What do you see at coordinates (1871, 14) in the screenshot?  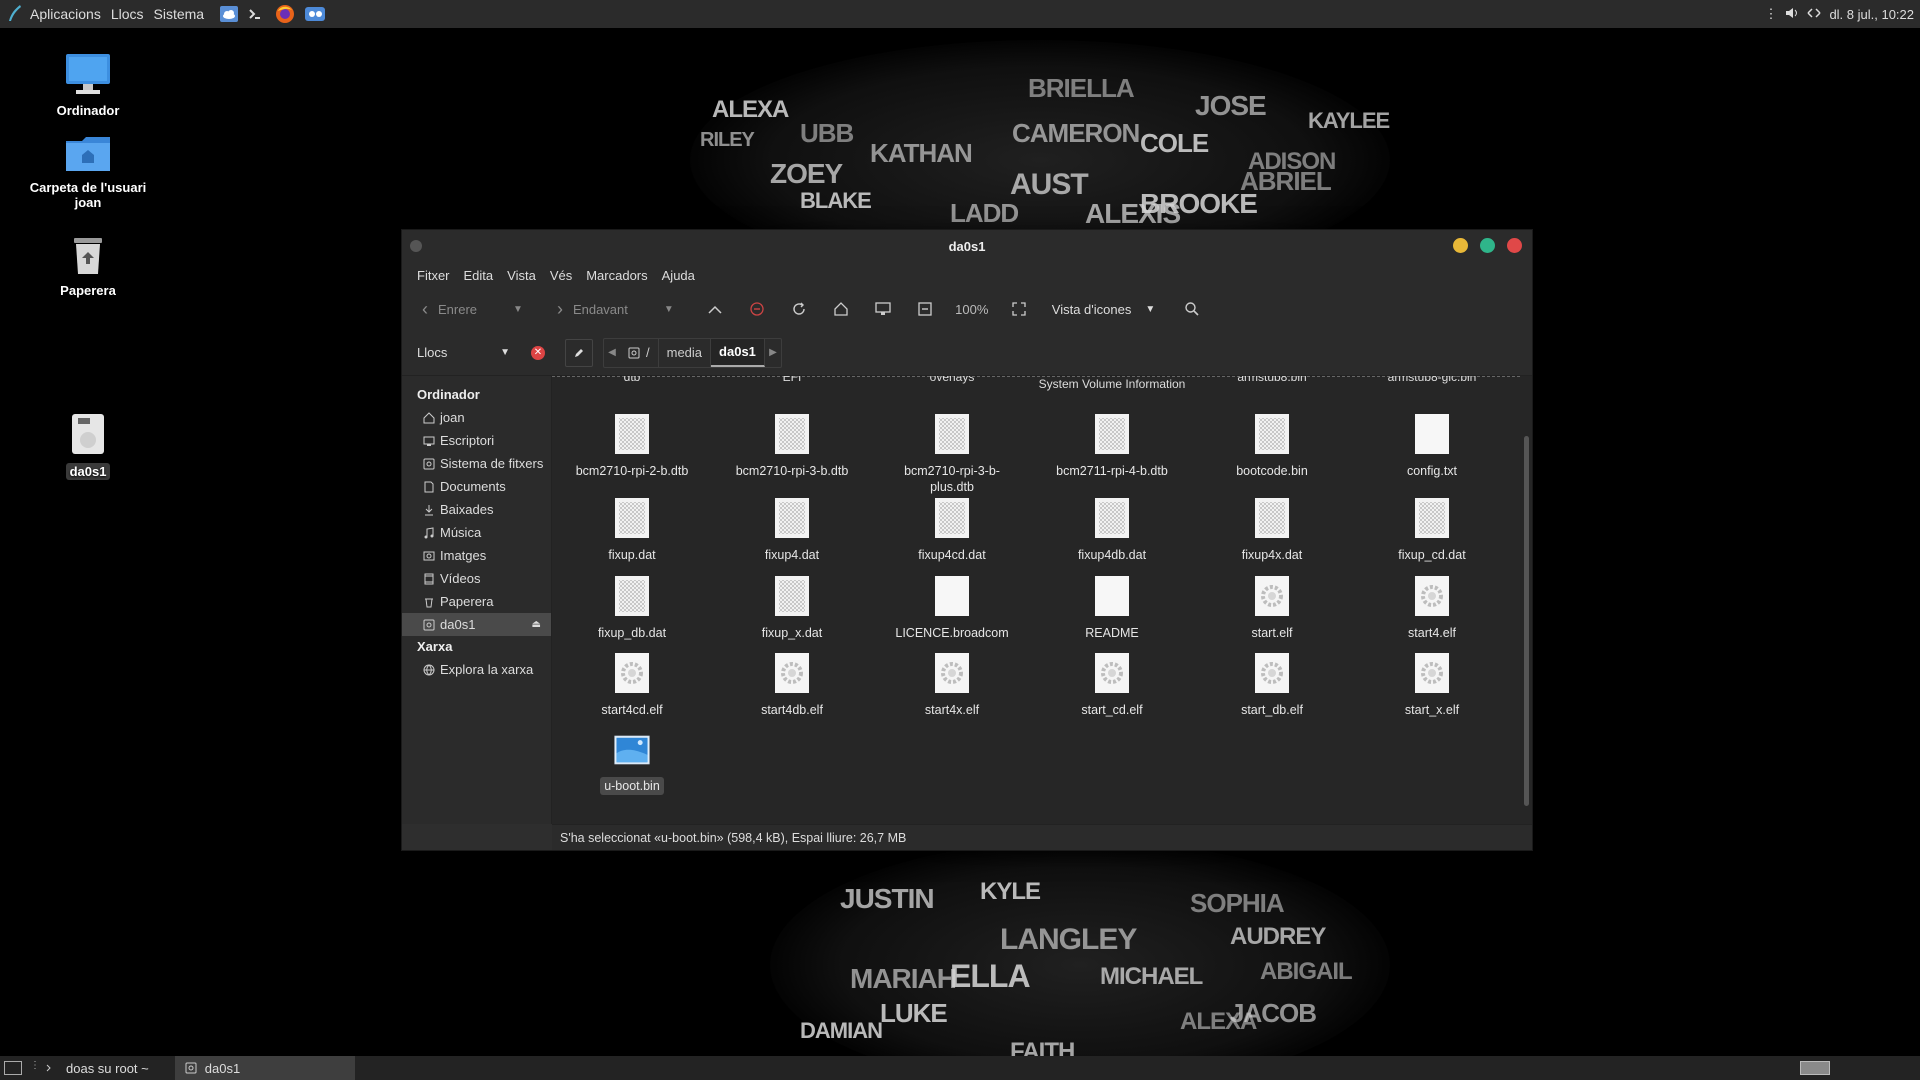 I see `clock: dl. 8 jul., 10:22` at bounding box center [1871, 14].